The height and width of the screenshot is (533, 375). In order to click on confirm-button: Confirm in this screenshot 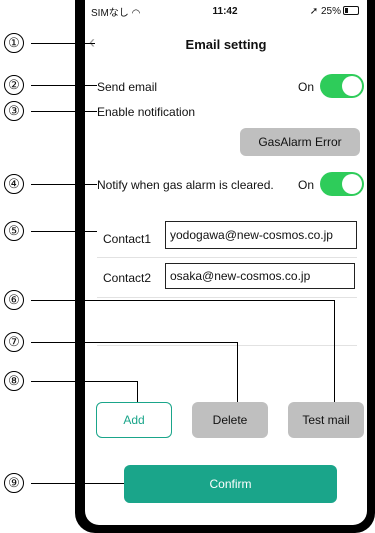, I will do `click(230, 484)`.